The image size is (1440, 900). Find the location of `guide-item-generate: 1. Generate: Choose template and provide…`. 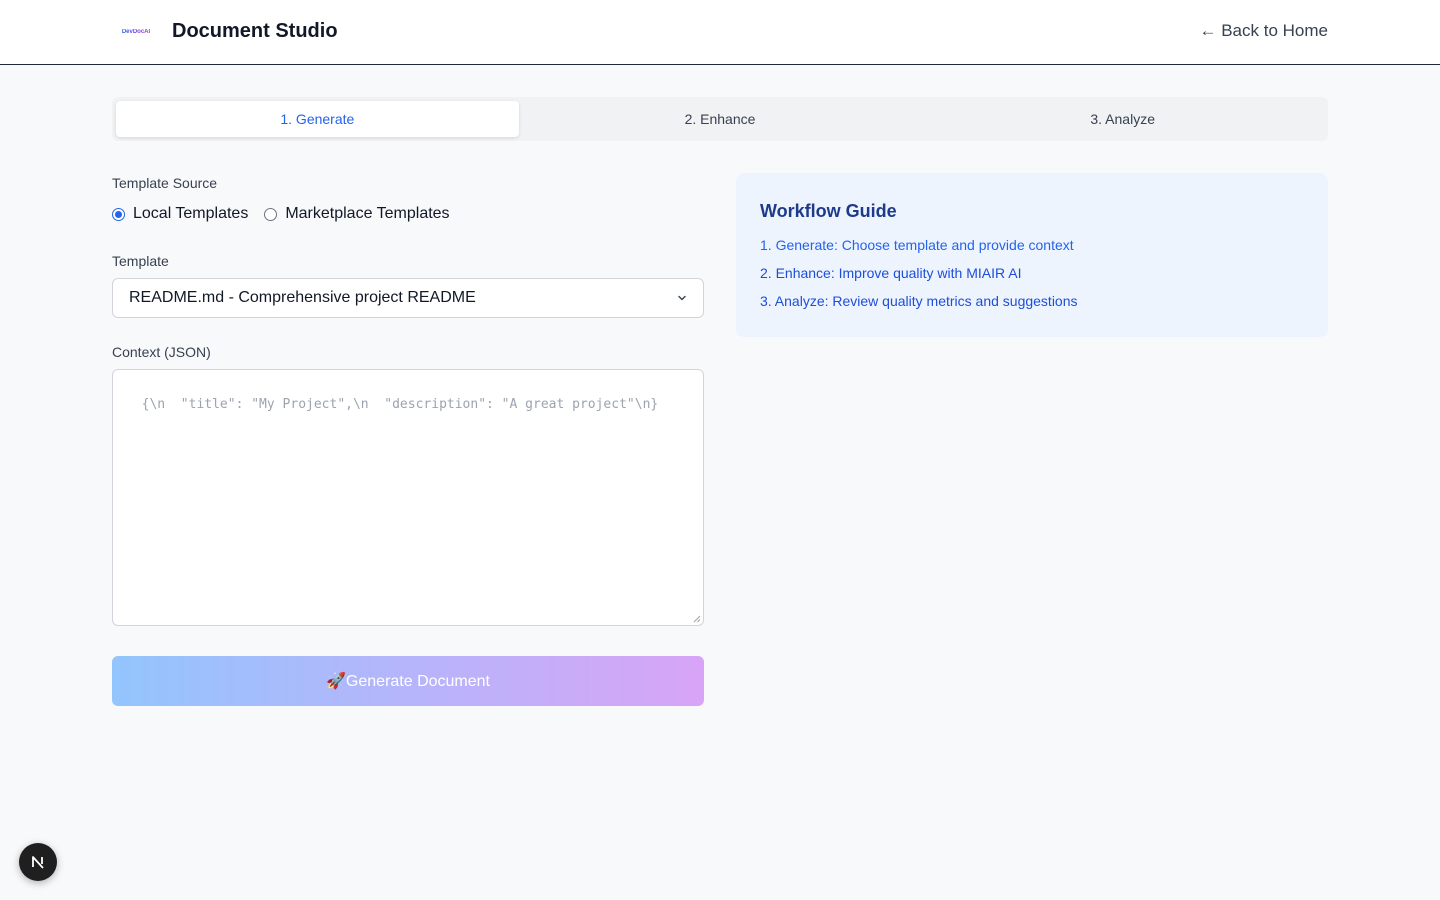

guide-item-generate: 1. Generate: Choose template and provide… is located at coordinates (917, 245).